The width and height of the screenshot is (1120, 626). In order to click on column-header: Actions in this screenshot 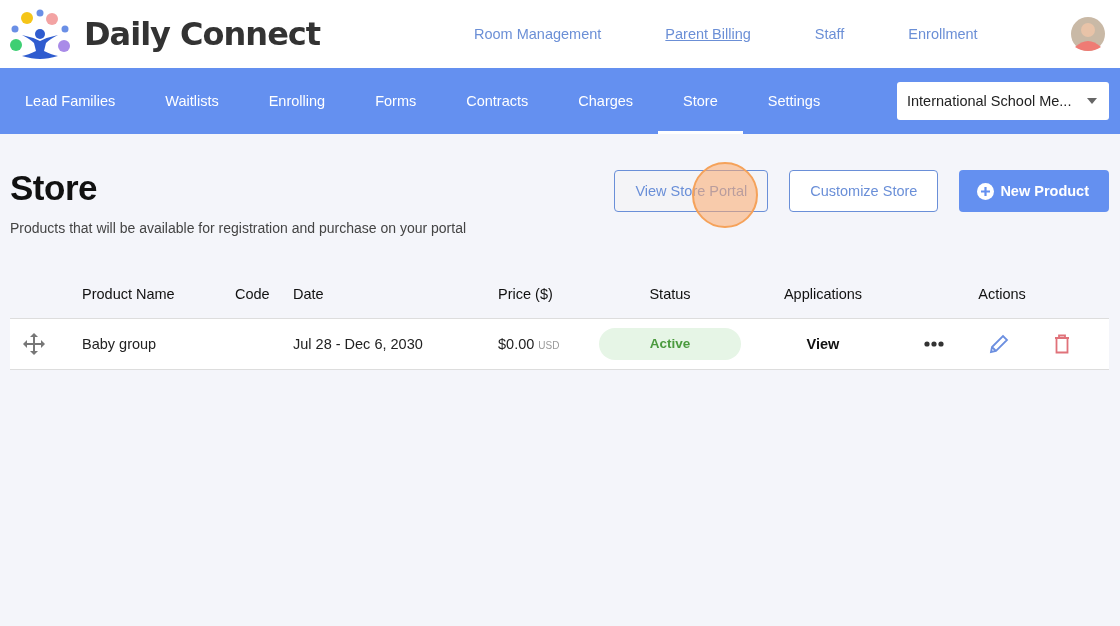, I will do `click(1002, 294)`.